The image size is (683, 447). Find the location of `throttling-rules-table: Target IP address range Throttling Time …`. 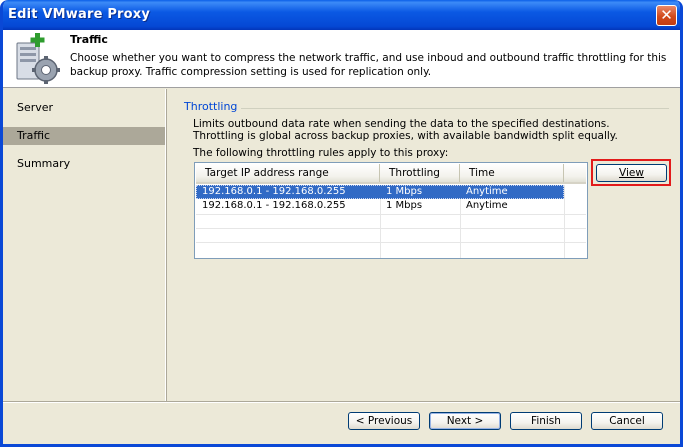

throttling-rules-table: Target IP address range Throttling Time … is located at coordinates (391, 210).